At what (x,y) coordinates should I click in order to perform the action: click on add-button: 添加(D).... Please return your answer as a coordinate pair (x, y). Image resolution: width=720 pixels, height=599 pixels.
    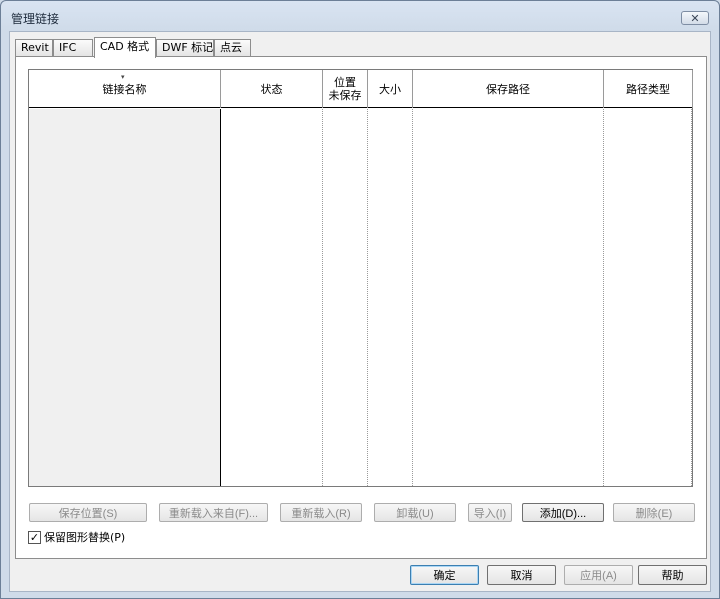
    Looking at the image, I should click on (563, 512).